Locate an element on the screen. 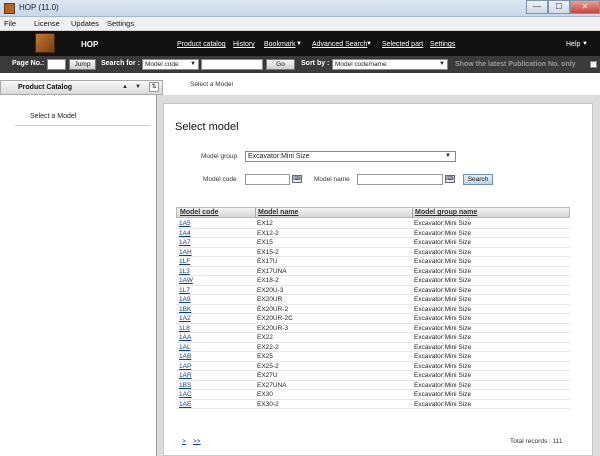 The width and height of the screenshot is (600, 456). model-code-link: 1A7 is located at coordinates (185, 242).